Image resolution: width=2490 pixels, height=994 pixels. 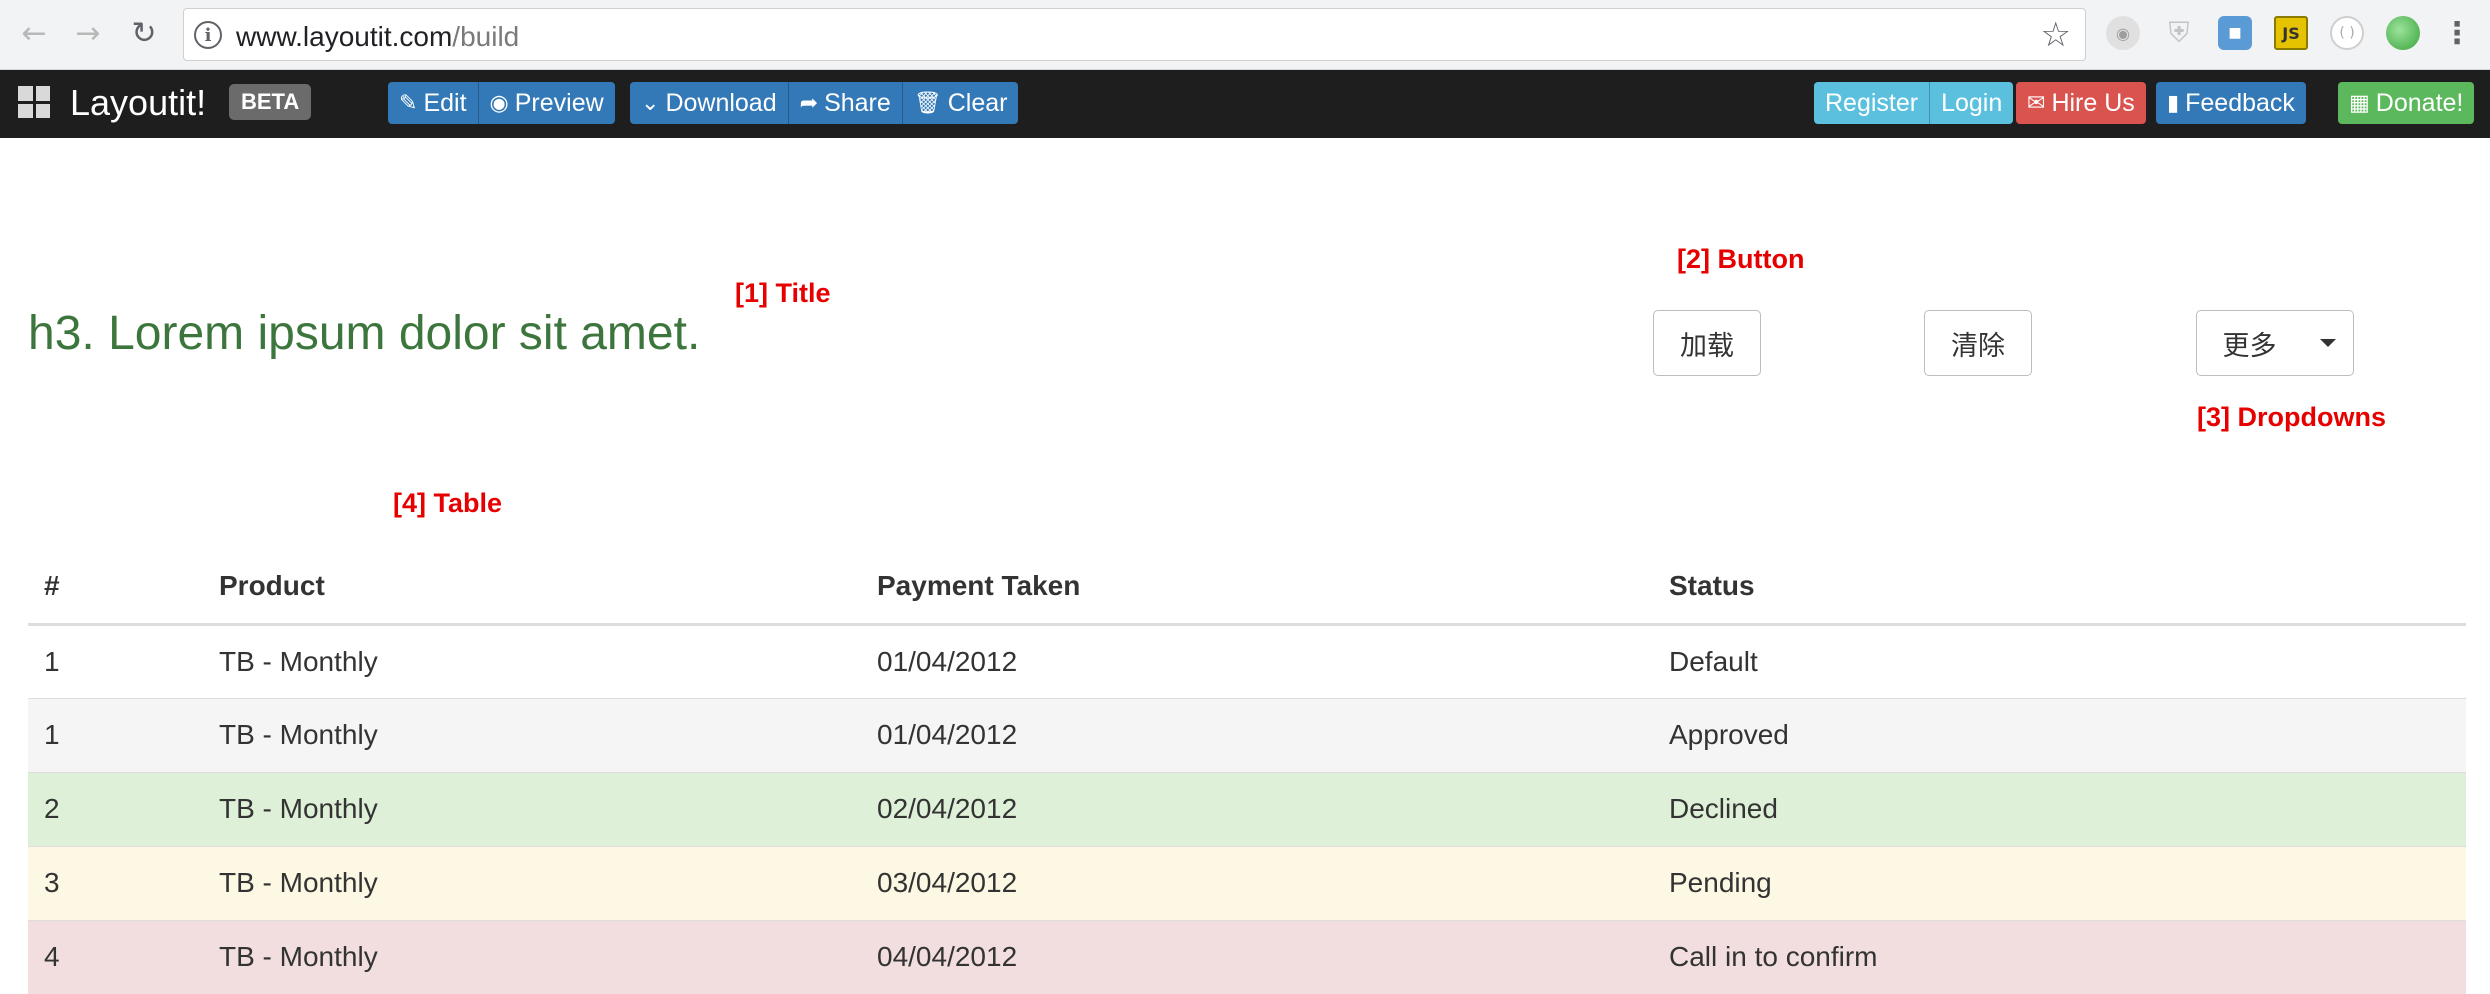 I want to click on extension-shield-icon: ⛨, so click(x=2179, y=33).